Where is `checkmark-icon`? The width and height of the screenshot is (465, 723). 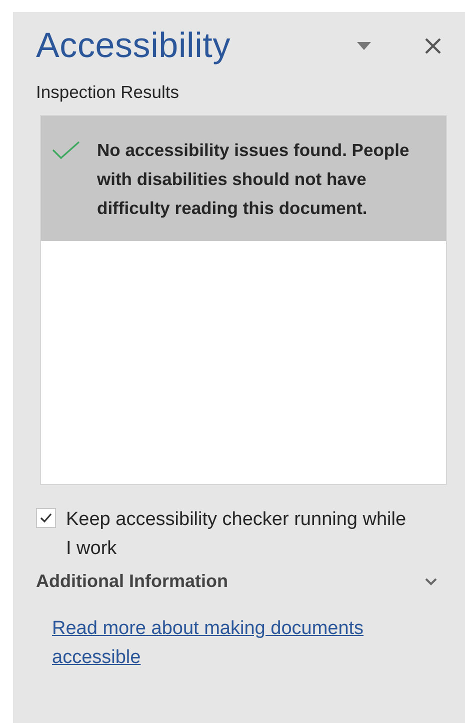 checkmark-icon is located at coordinates (66, 150).